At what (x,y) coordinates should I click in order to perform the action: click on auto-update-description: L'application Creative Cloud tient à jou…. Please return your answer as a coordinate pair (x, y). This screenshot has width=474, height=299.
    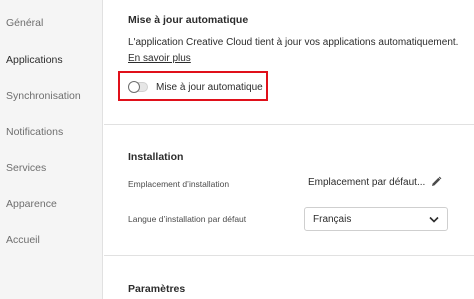
    Looking at the image, I should click on (293, 42).